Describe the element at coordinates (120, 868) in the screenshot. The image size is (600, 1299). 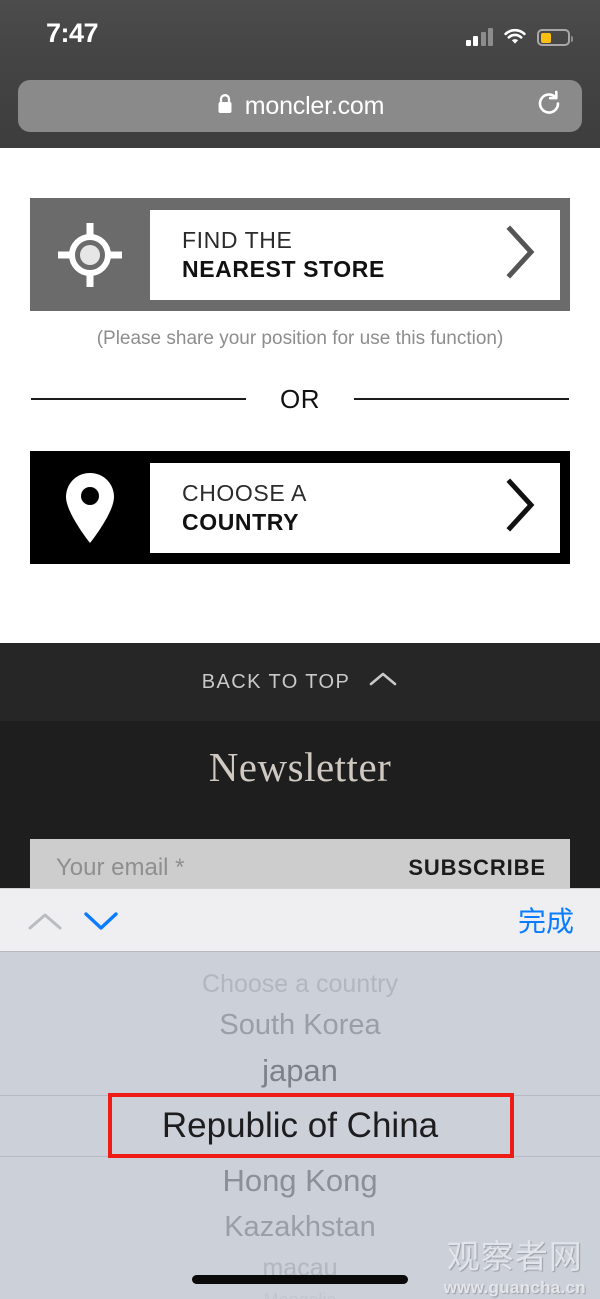
I see `email-input: Your email *` at that location.